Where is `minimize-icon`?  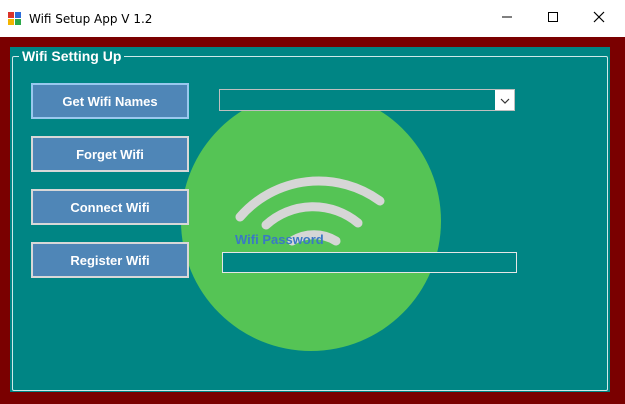
minimize-icon is located at coordinates (507, 19).